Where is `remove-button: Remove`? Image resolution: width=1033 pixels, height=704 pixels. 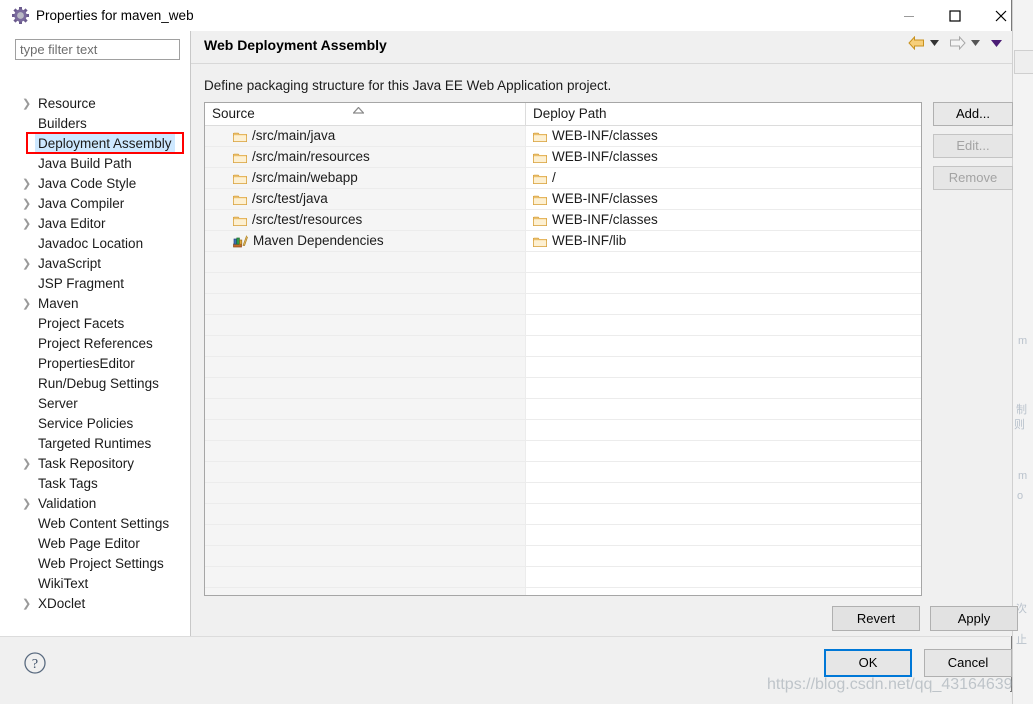
remove-button: Remove is located at coordinates (973, 178).